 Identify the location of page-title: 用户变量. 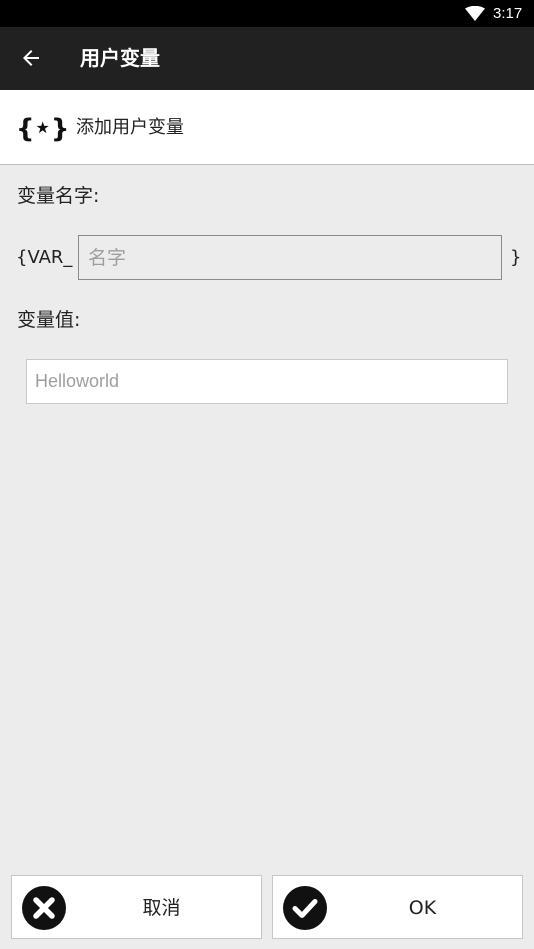
(120, 58).